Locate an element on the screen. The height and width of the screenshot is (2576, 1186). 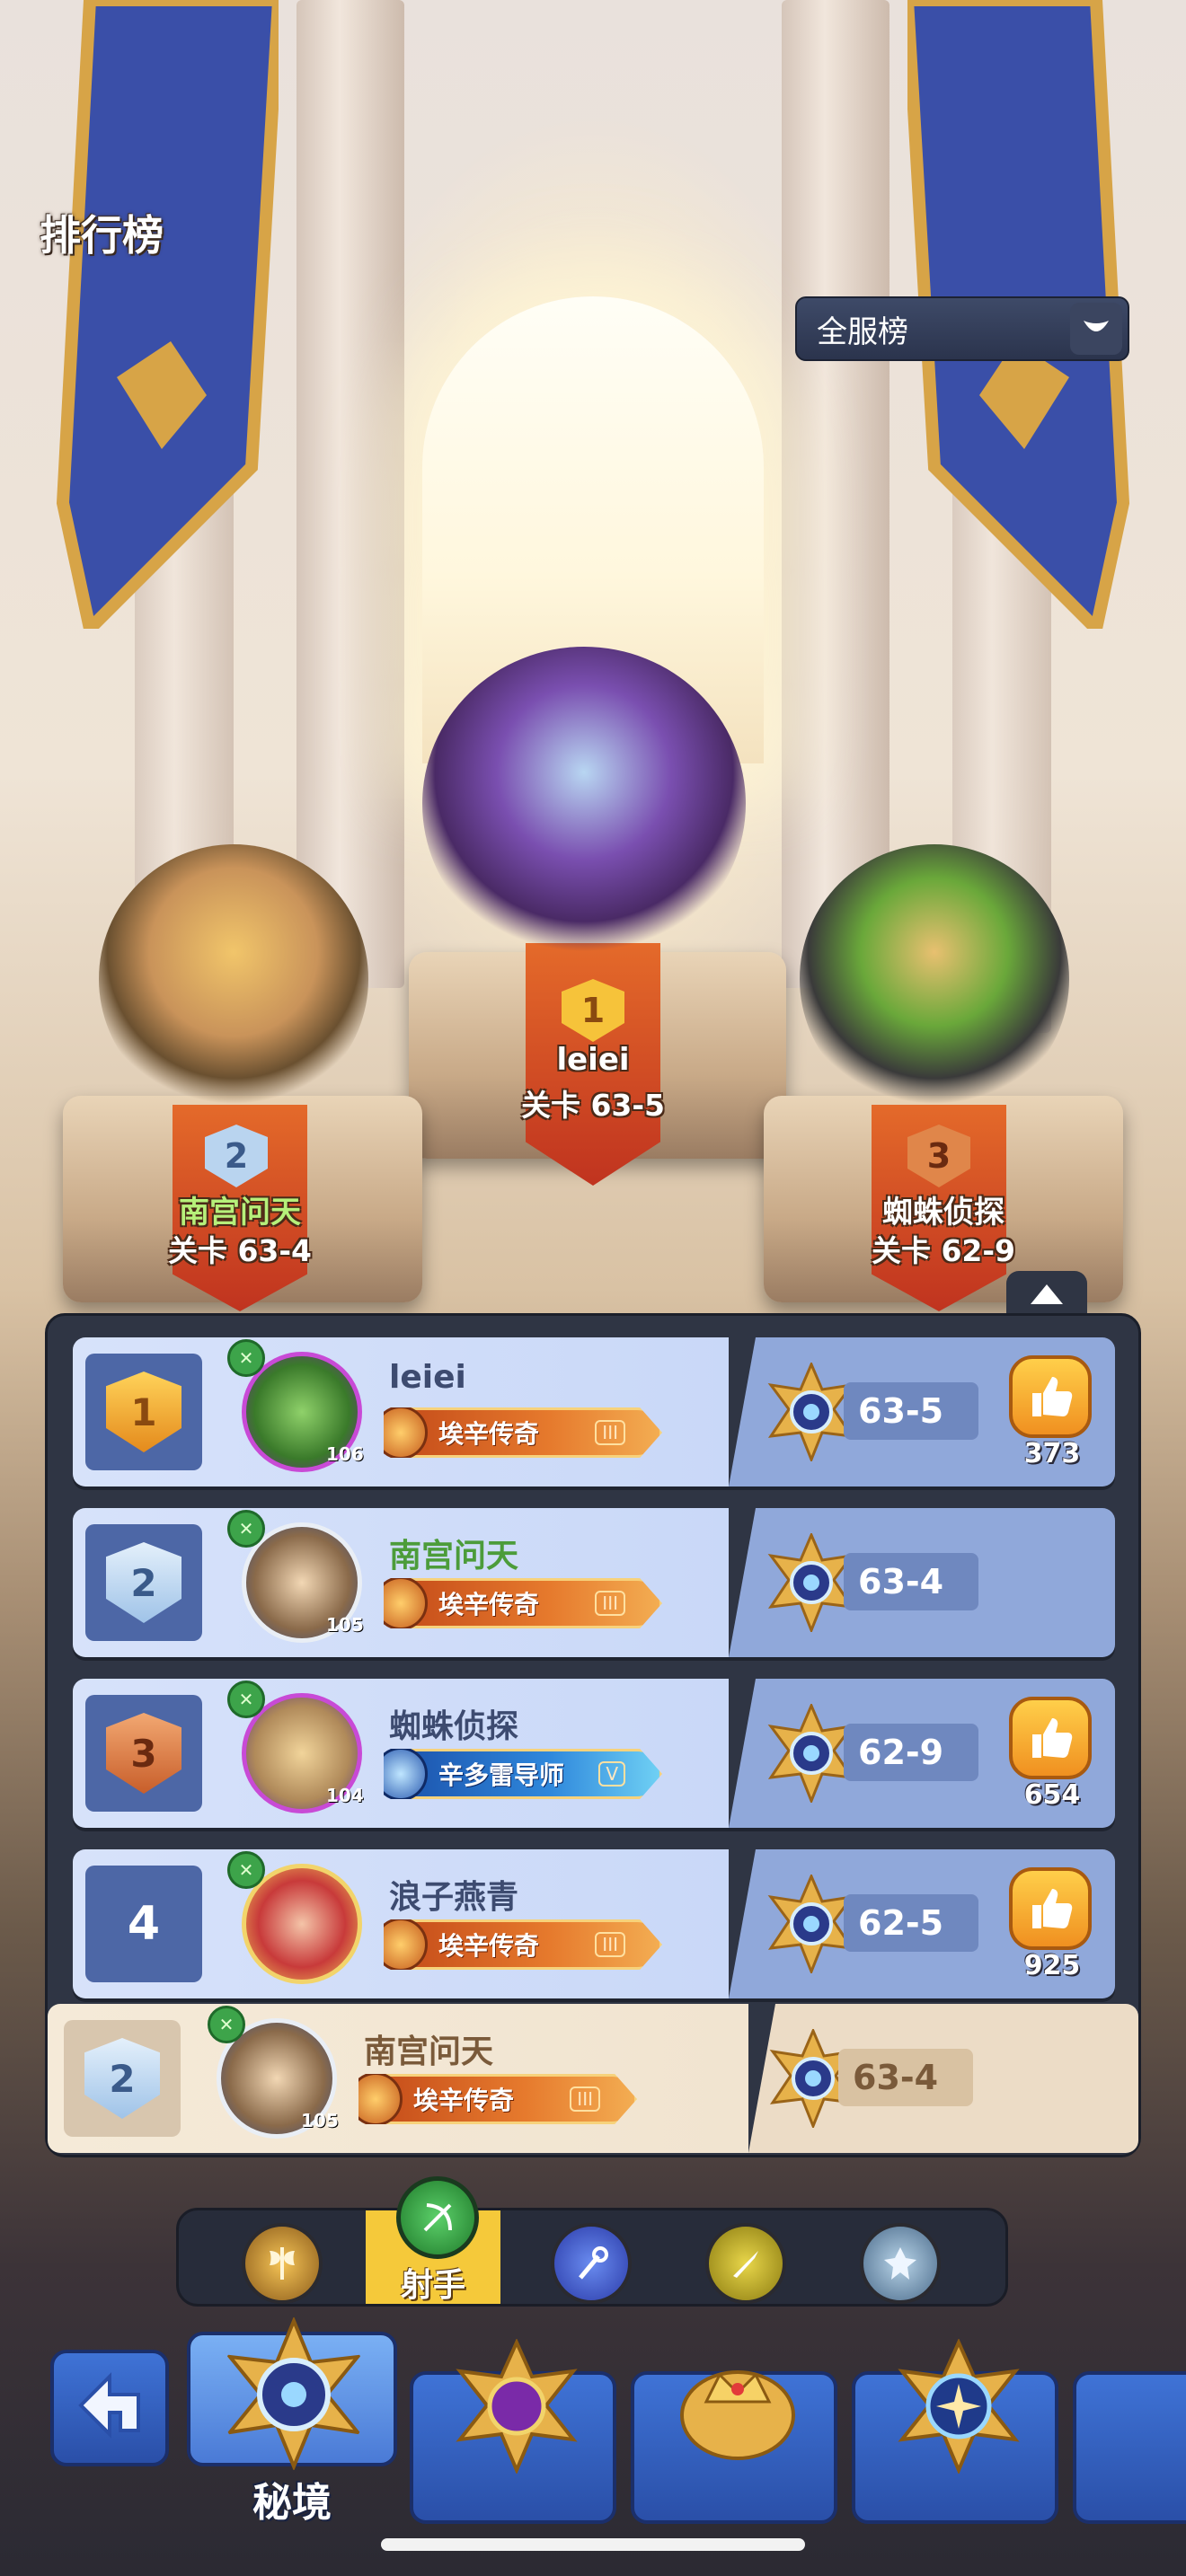
rank-number: 4 is located at coordinates (144, 1924).